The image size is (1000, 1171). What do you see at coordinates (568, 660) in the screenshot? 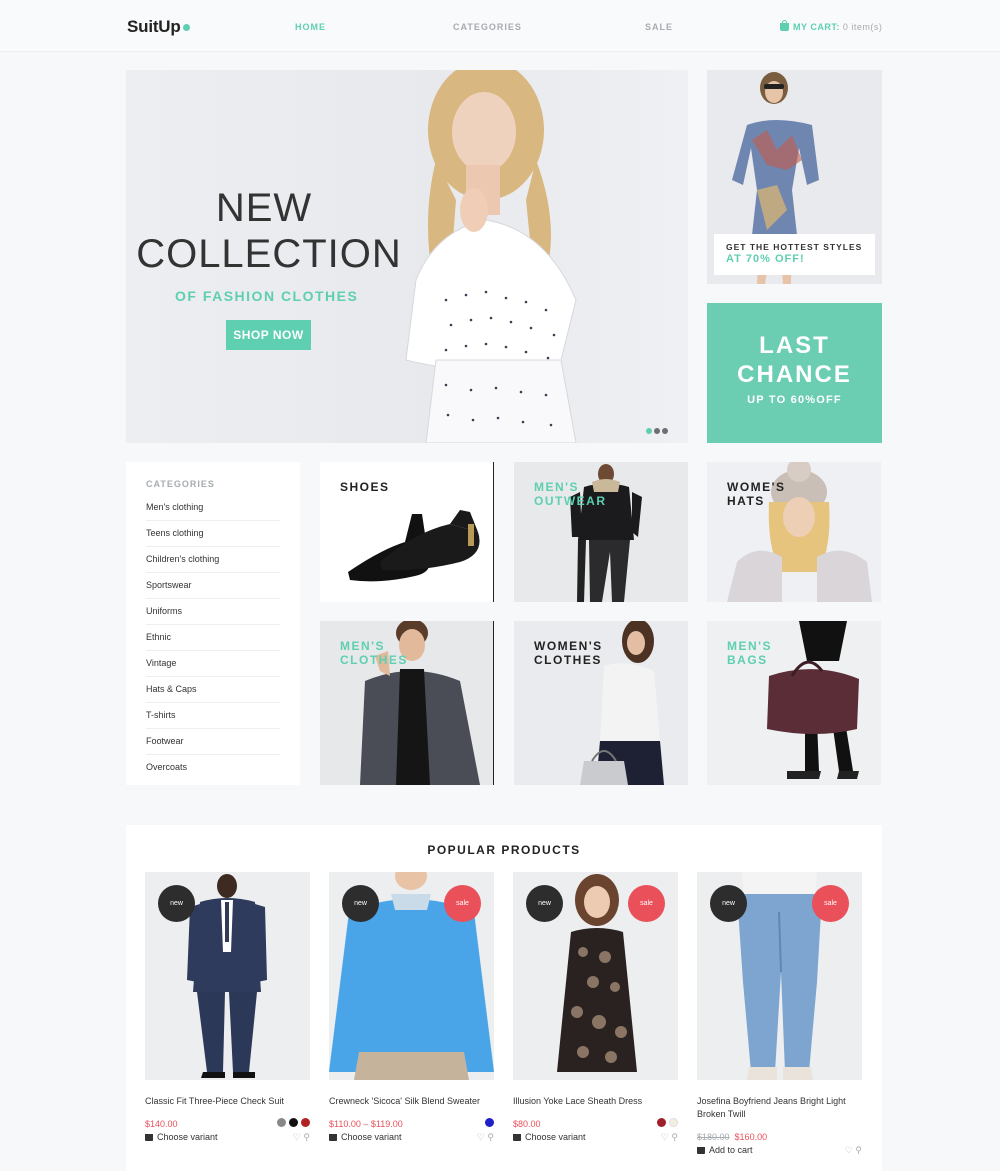
I see `tile-womens-clothes-line2: CLOTHES` at bounding box center [568, 660].